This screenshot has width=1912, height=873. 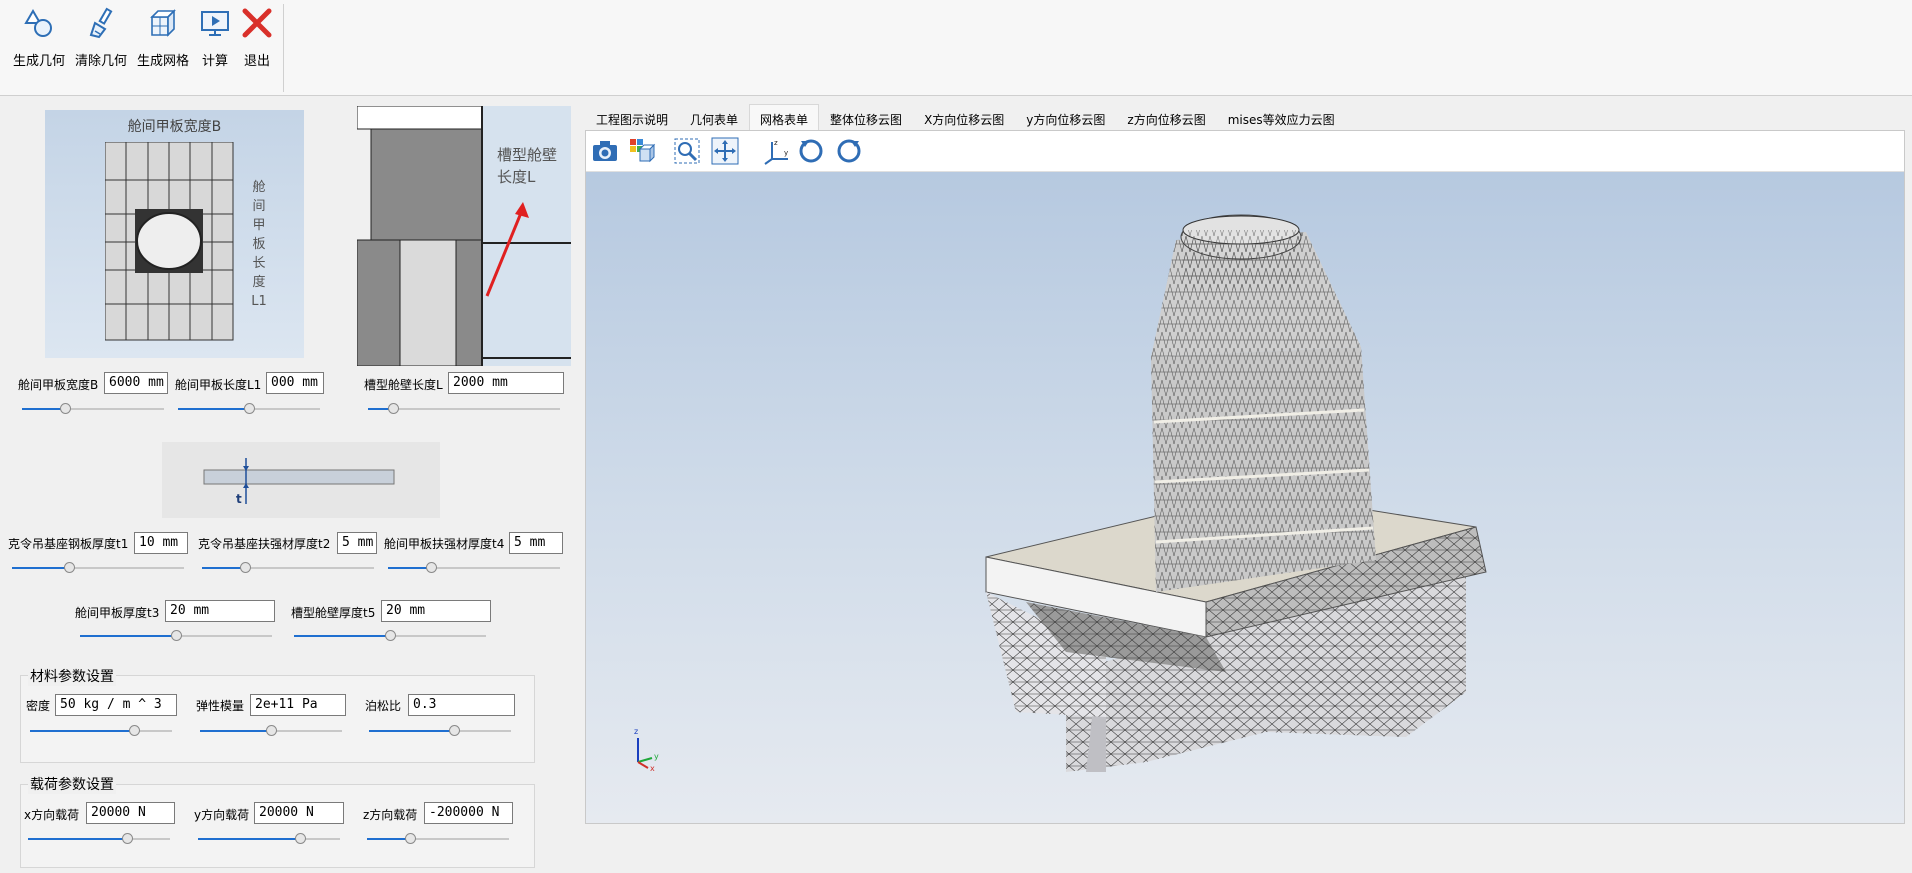 I want to click on modulus-input: 2e+11 Pa, so click(x=298, y=705).